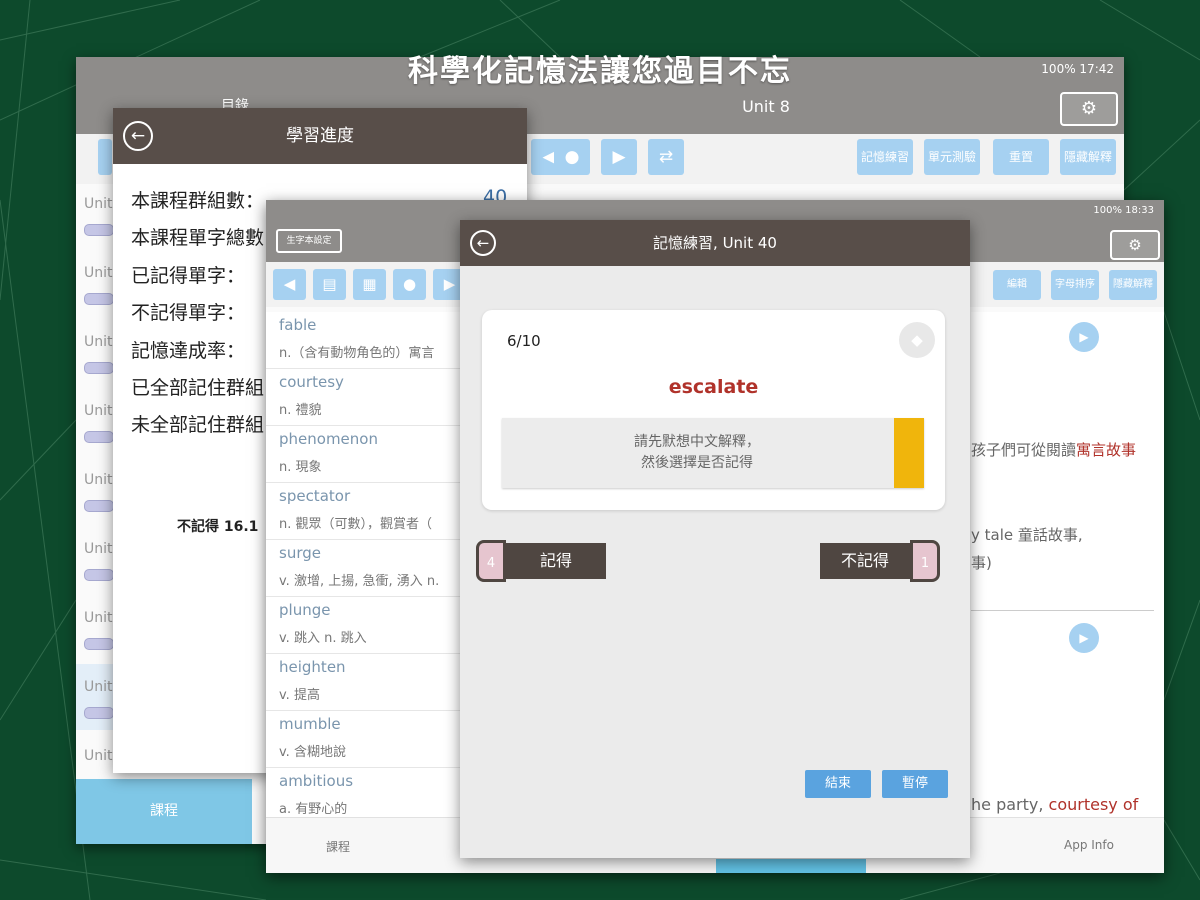 The height and width of the screenshot is (900, 1200). I want to click on toolbar-button-left, so click(105, 157).